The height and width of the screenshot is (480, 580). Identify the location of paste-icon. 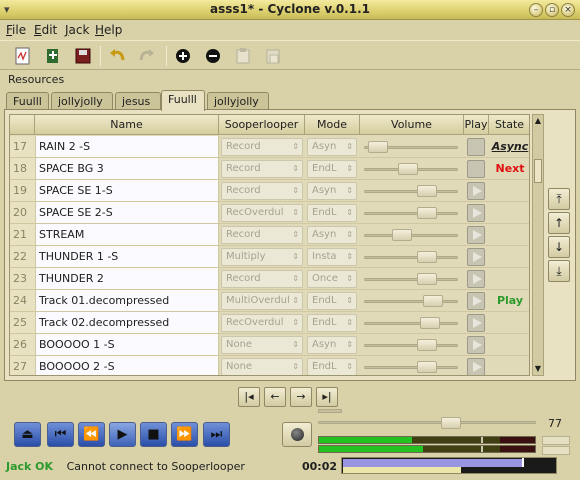
(273, 56).